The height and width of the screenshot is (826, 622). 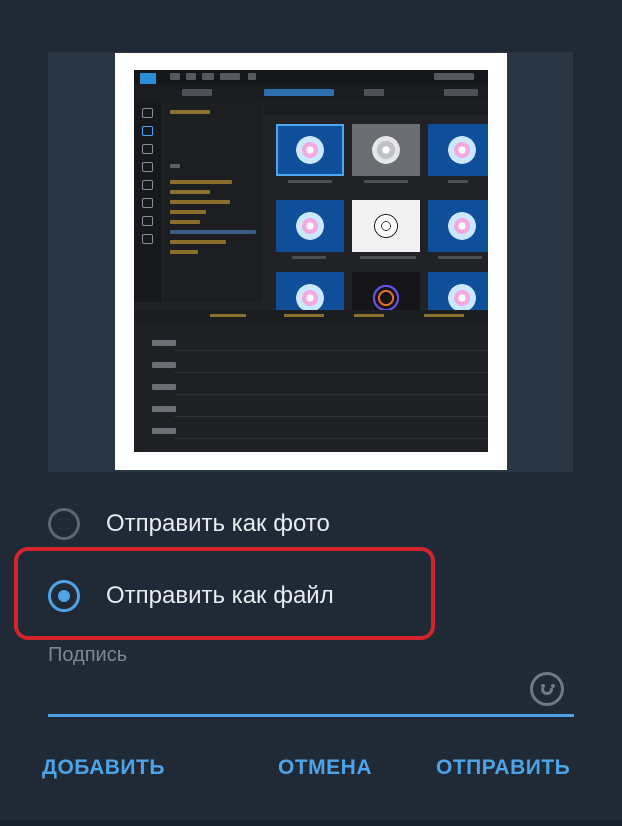 What do you see at coordinates (311, 93) in the screenshot?
I see `editor-mode-tabs` at bounding box center [311, 93].